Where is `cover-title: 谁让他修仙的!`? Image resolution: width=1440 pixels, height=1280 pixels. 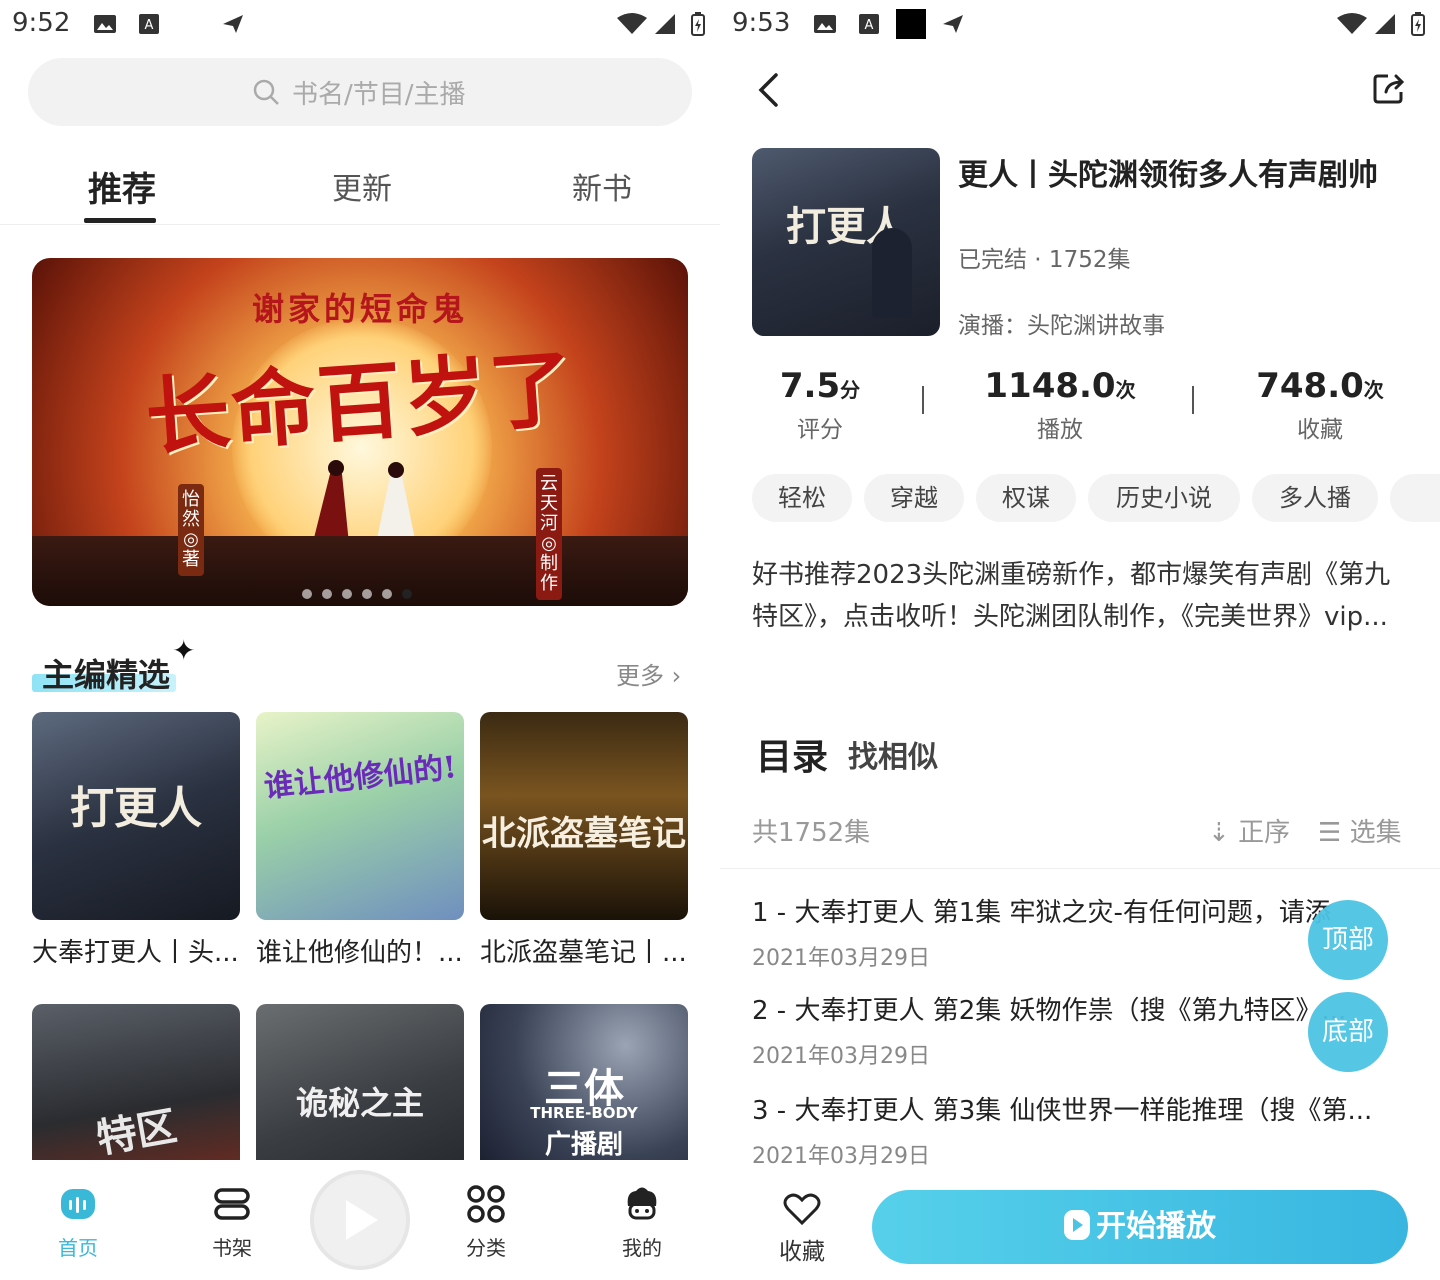 cover-title: 谁让他修仙的! is located at coordinates (360, 777).